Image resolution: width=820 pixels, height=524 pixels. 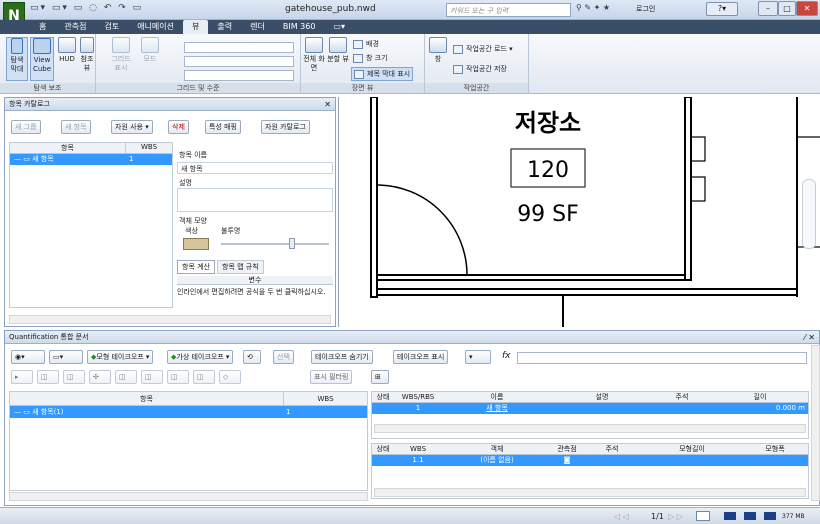 I want to click on close-icon: ⁄ ✕, so click(x=809, y=337).